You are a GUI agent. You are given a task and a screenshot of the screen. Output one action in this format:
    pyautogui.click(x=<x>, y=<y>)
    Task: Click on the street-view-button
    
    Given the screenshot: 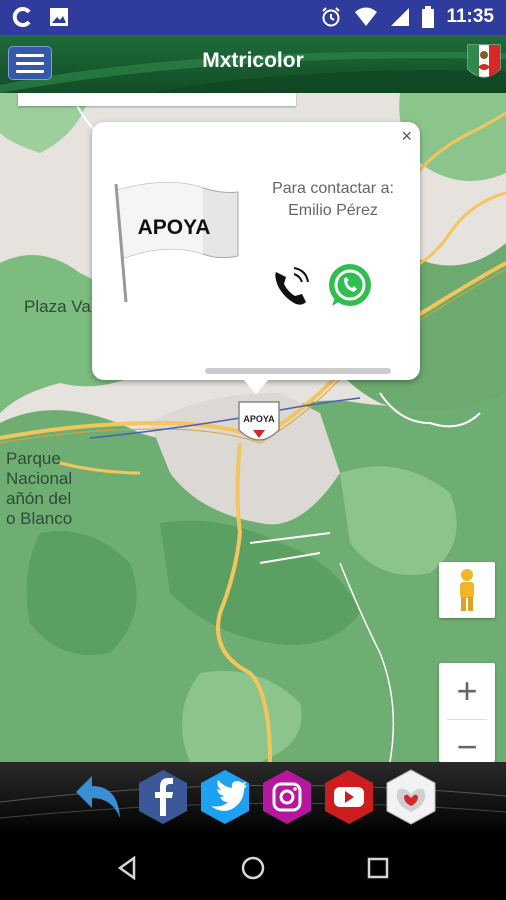 What is the action you would take?
    pyautogui.click(x=467, y=590)
    